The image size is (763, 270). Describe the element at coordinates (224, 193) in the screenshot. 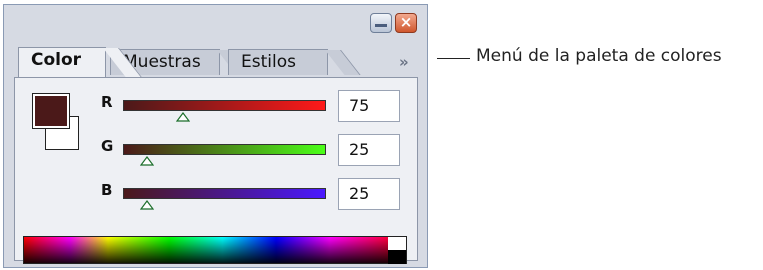

I see `slider-b-track` at that location.